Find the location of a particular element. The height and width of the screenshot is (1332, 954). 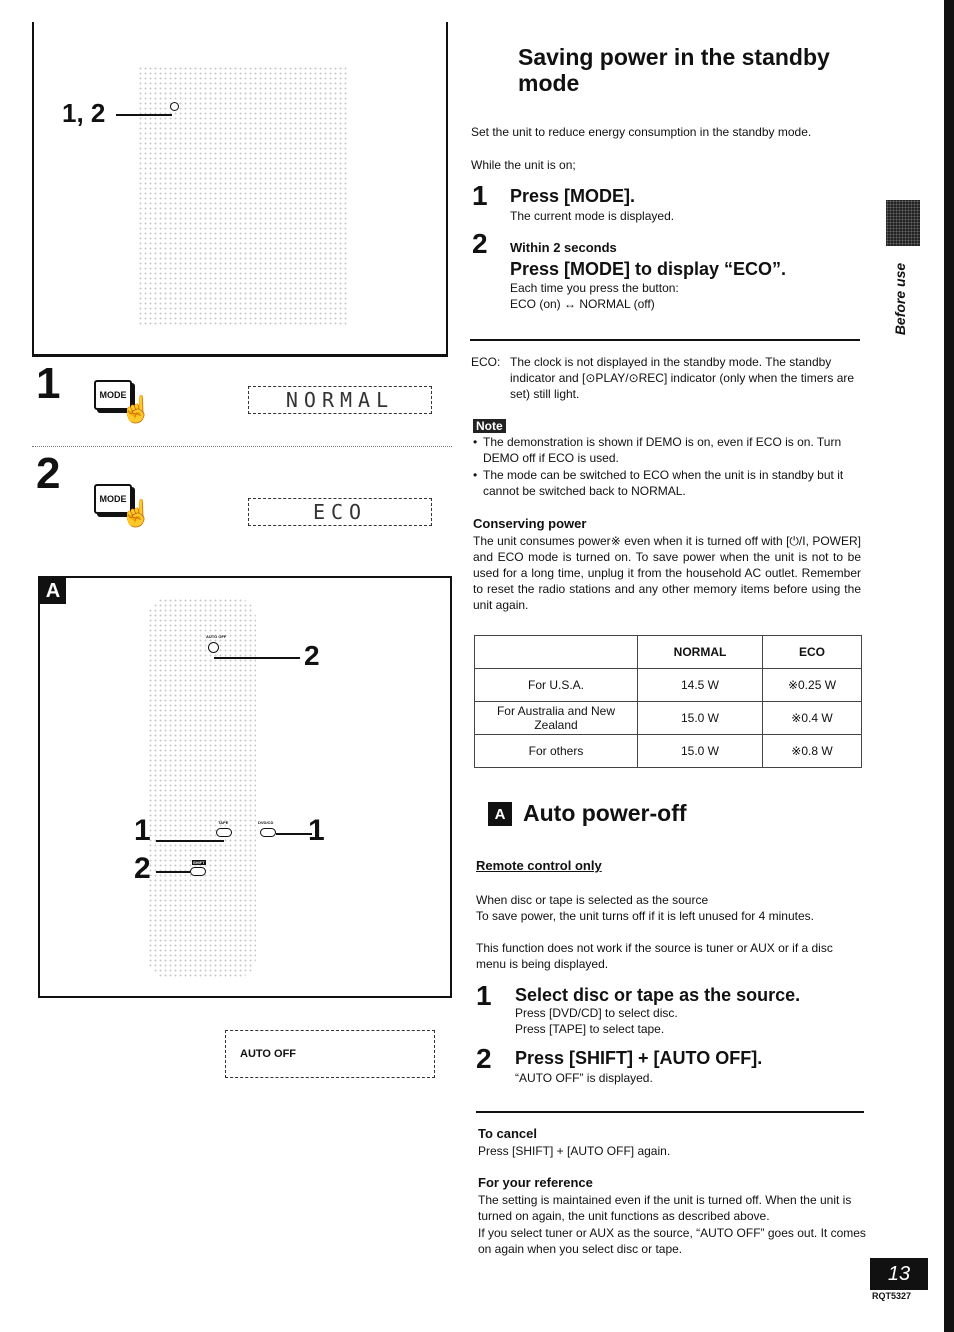

auto-off-step-1-number: 1 is located at coordinates (484, 995).